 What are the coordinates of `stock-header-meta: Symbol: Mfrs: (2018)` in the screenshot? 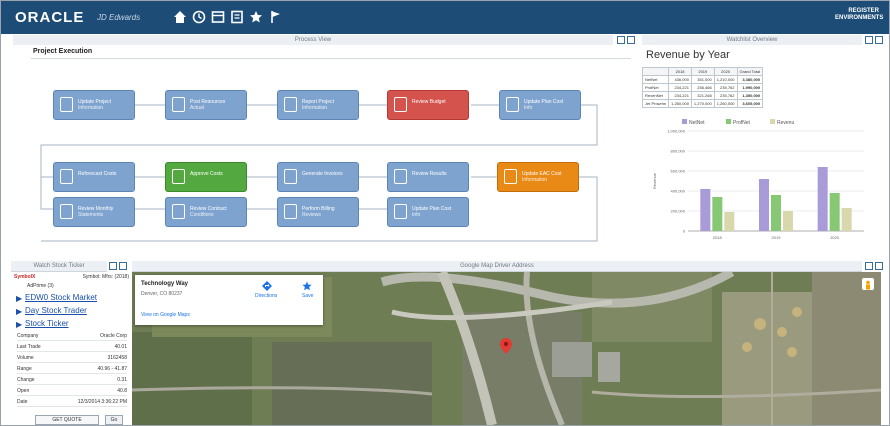 It's located at (105, 277).